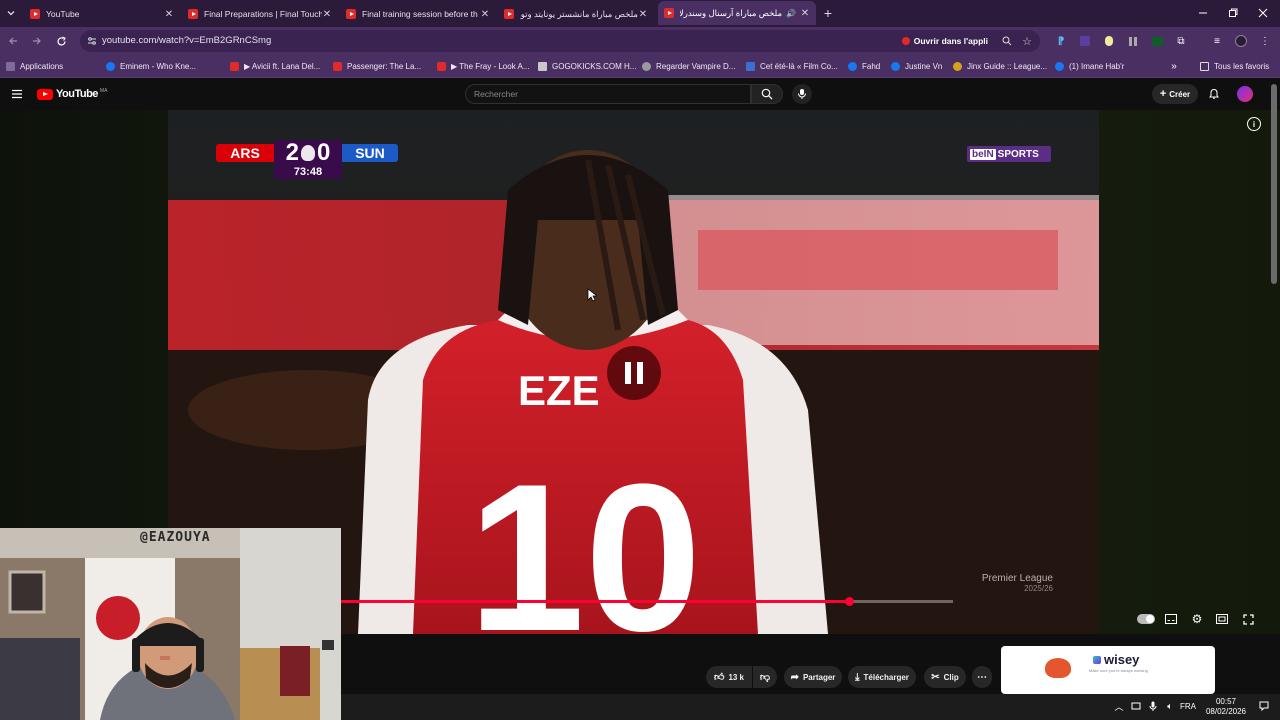 This screenshot has width=1280, height=720. Describe the element at coordinates (1136, 706) in the screenshot. I see `network-icon` at that location.